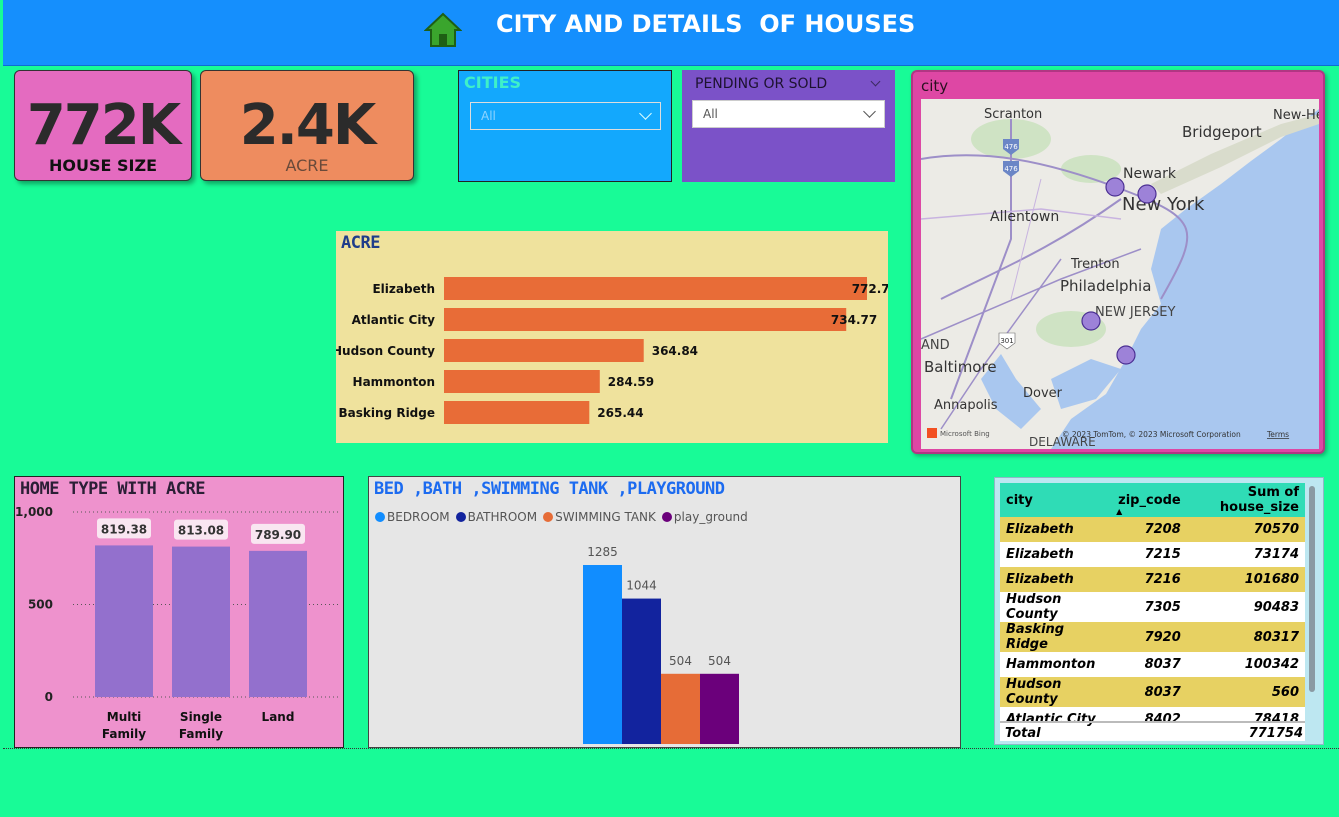 The image size is (1339, 817). What do you see at coordinates (49, 697) in the screenshot?
I see `home-ytick-label: 0` at bounding box center [49, 697].